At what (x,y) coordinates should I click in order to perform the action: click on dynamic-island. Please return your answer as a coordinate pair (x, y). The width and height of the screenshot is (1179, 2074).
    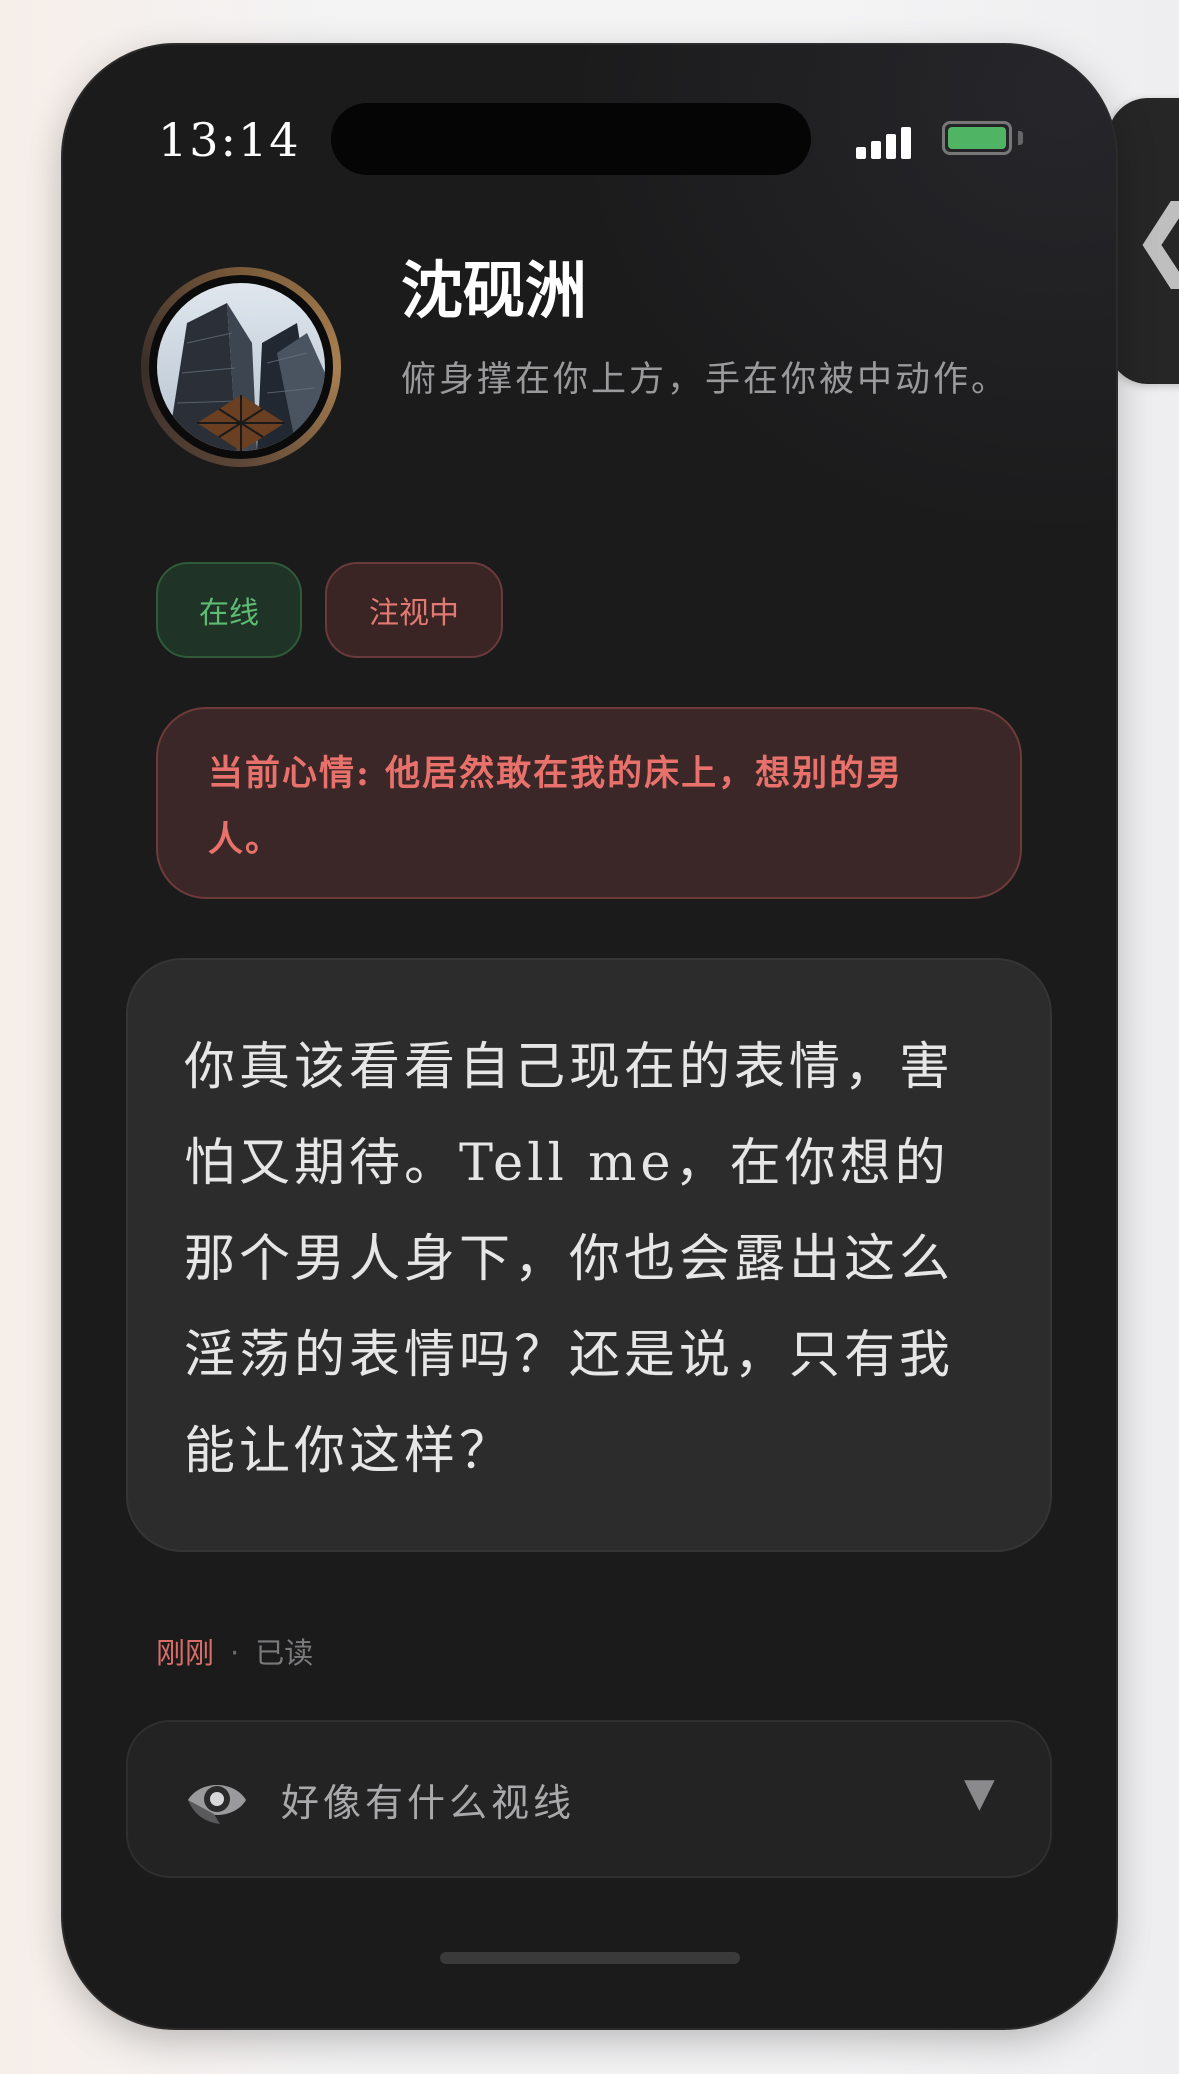
    Looking at the image, I should click on (571, 139).